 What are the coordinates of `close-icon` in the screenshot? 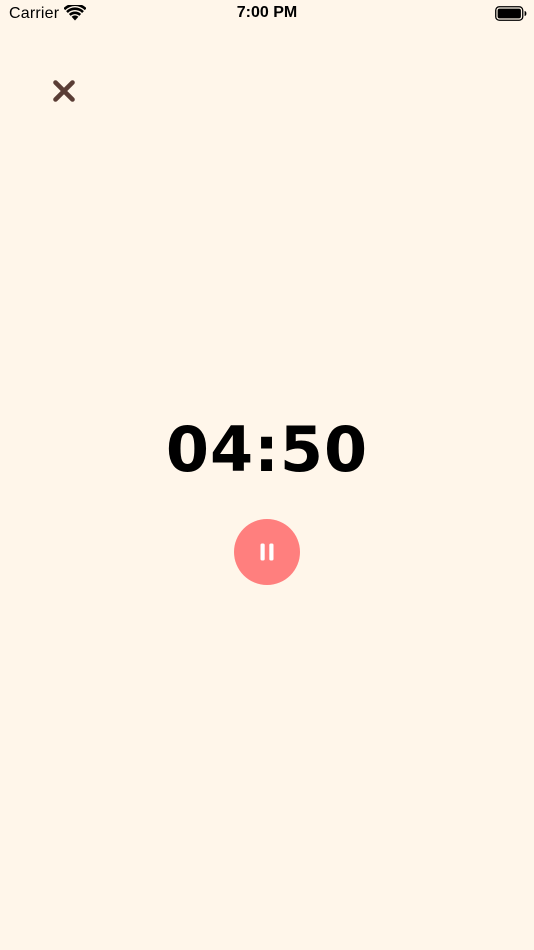 It's located at (64, 91).